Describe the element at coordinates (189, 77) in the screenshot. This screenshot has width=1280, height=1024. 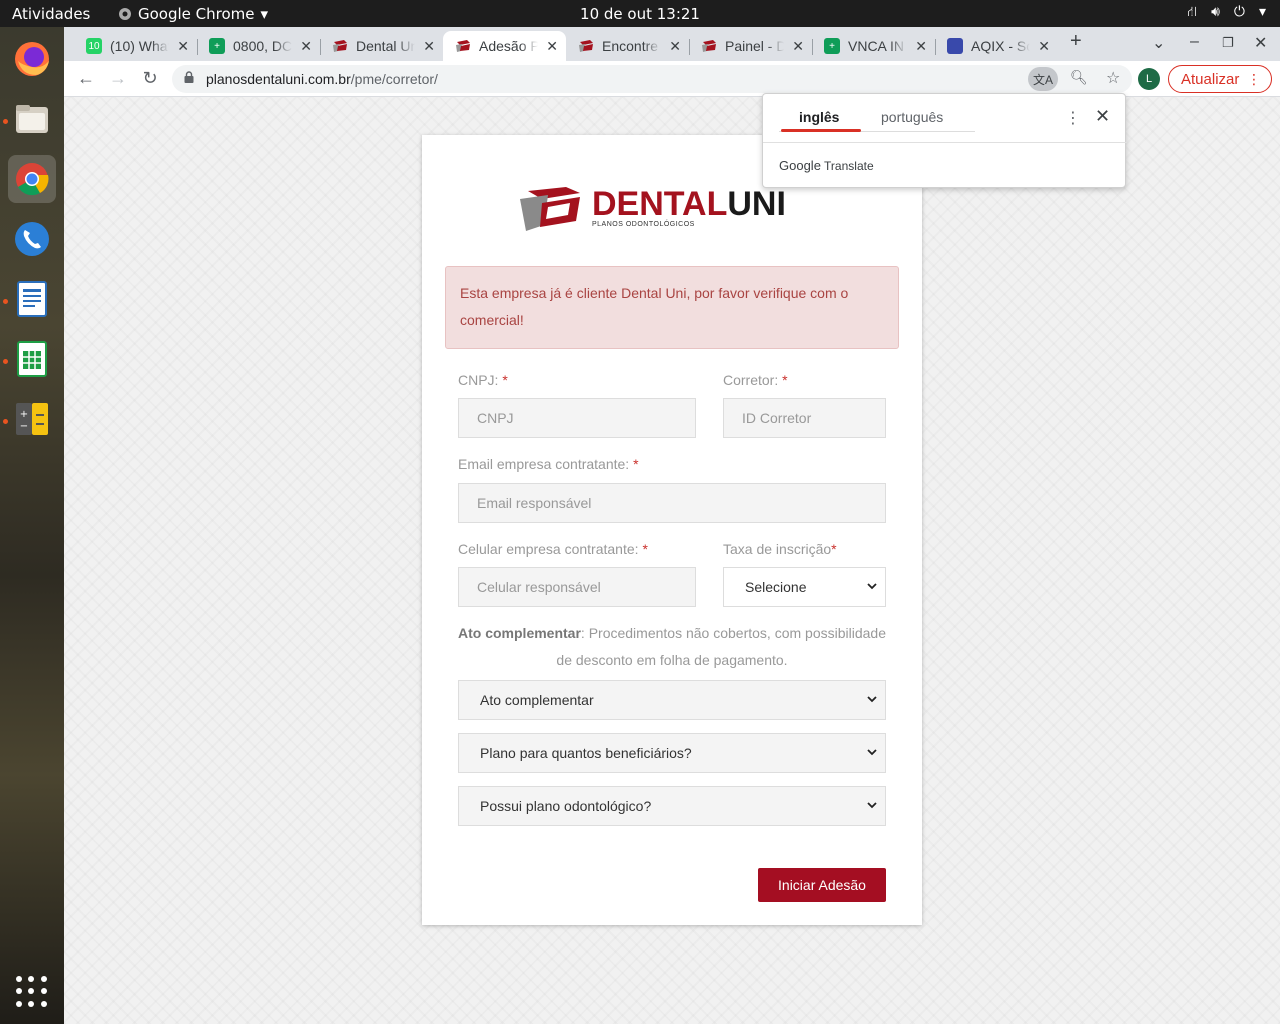
I see `lock-icon` at that location.